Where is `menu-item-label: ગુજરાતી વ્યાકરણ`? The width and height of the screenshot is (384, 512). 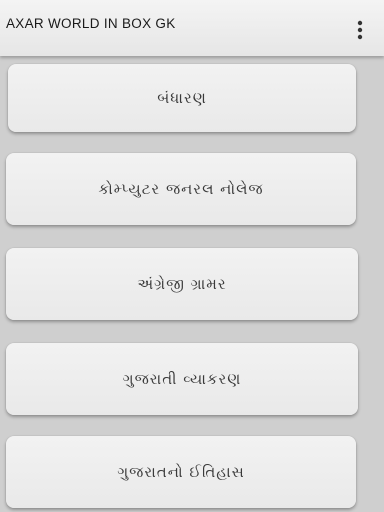 menu-item-label: ગુજરાતી વ્યાકરણ is located at coordinates (182, 379).